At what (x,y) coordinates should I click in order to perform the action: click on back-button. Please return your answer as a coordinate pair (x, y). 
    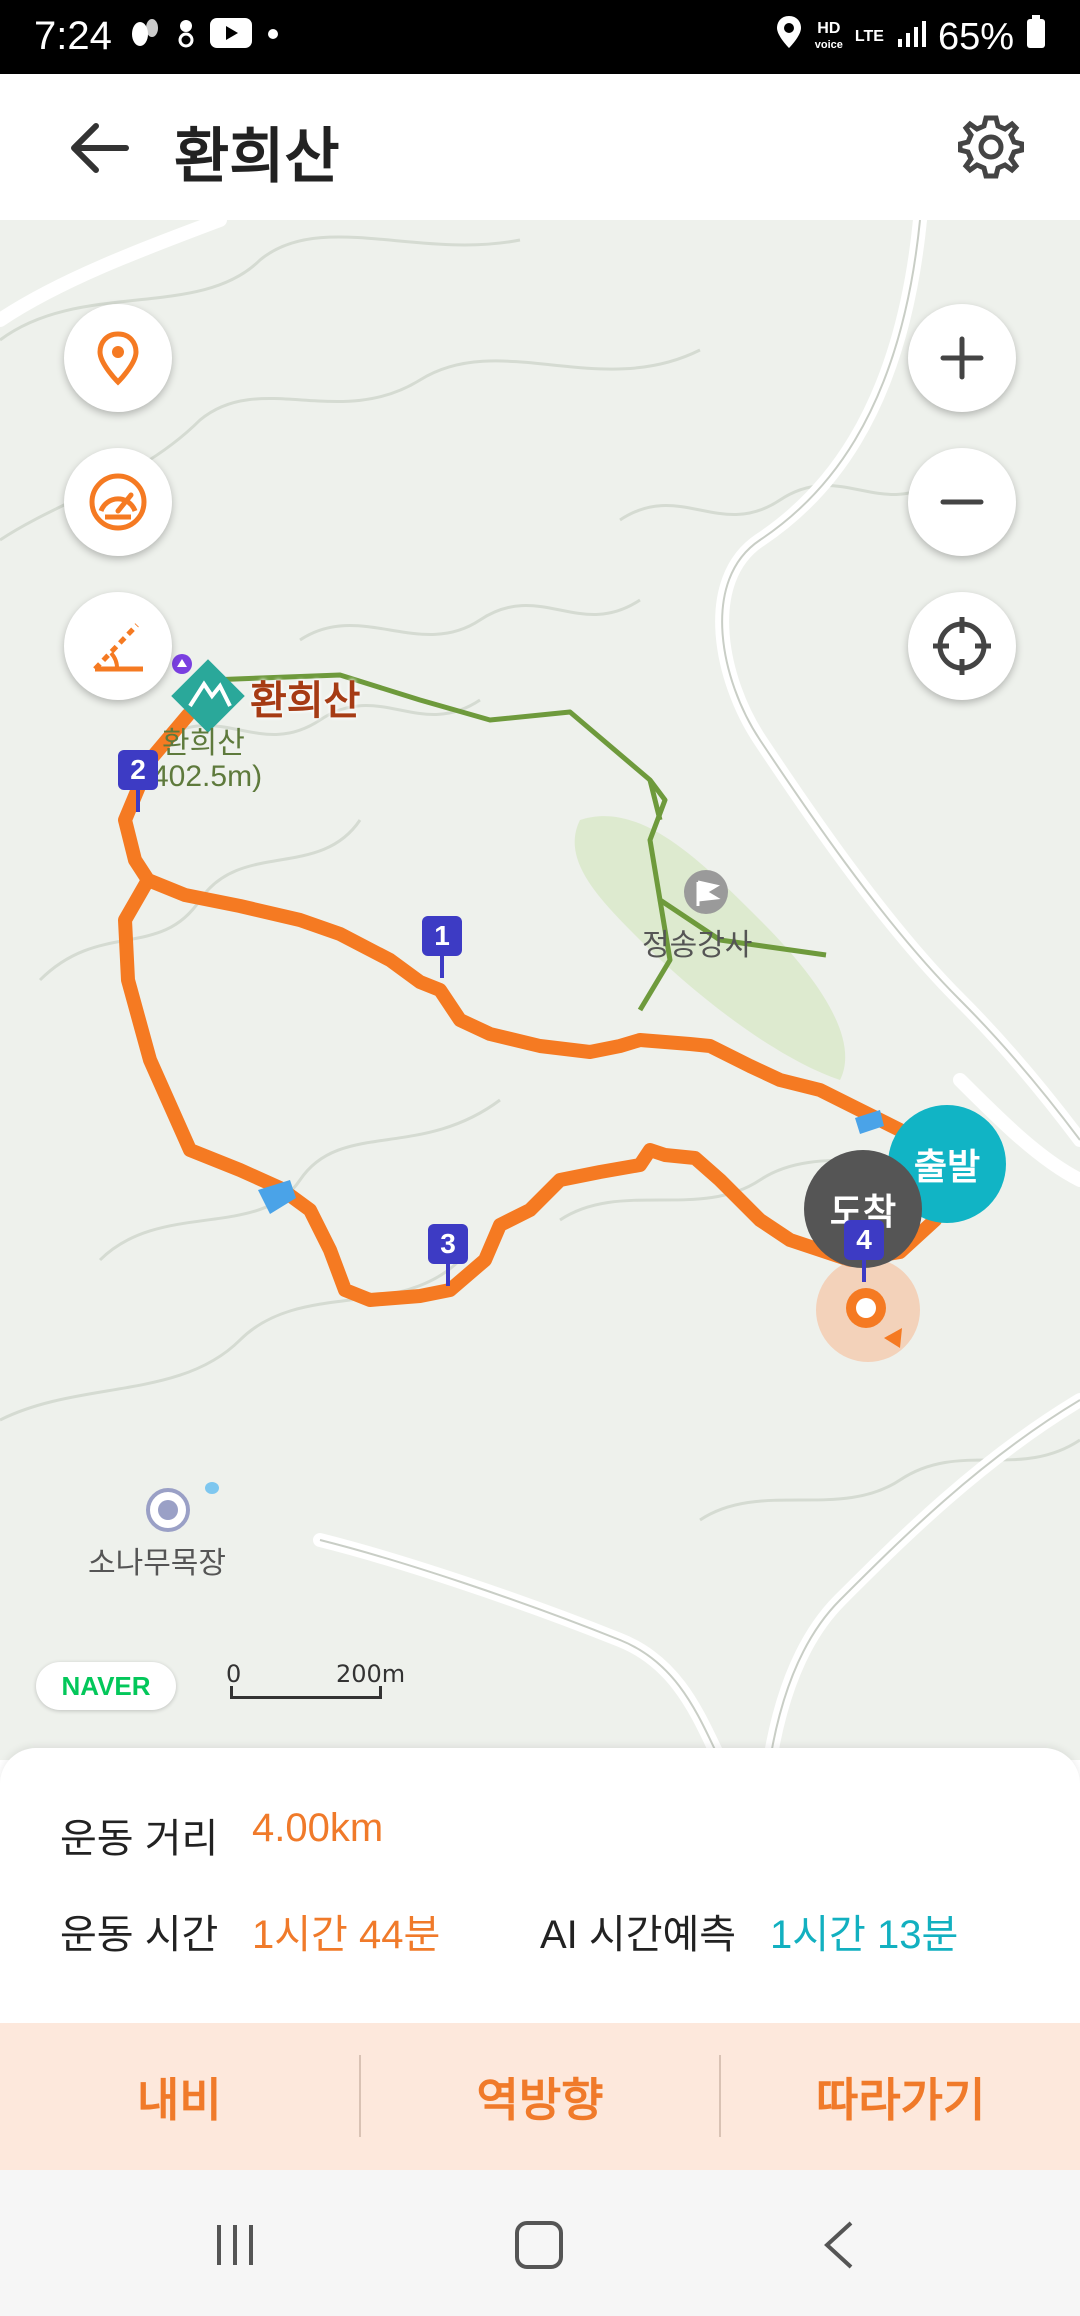
    Looking at the image, I should click on (101, 148).